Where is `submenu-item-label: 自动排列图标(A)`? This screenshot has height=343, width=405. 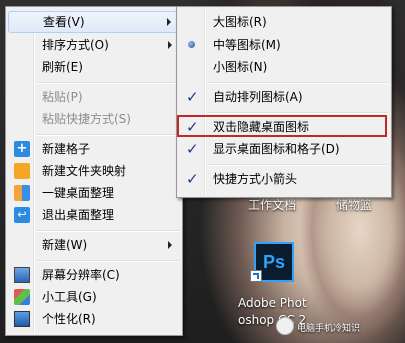 submenu-item-label: 自动排列图标(A) is located at coordinates (258, 97).